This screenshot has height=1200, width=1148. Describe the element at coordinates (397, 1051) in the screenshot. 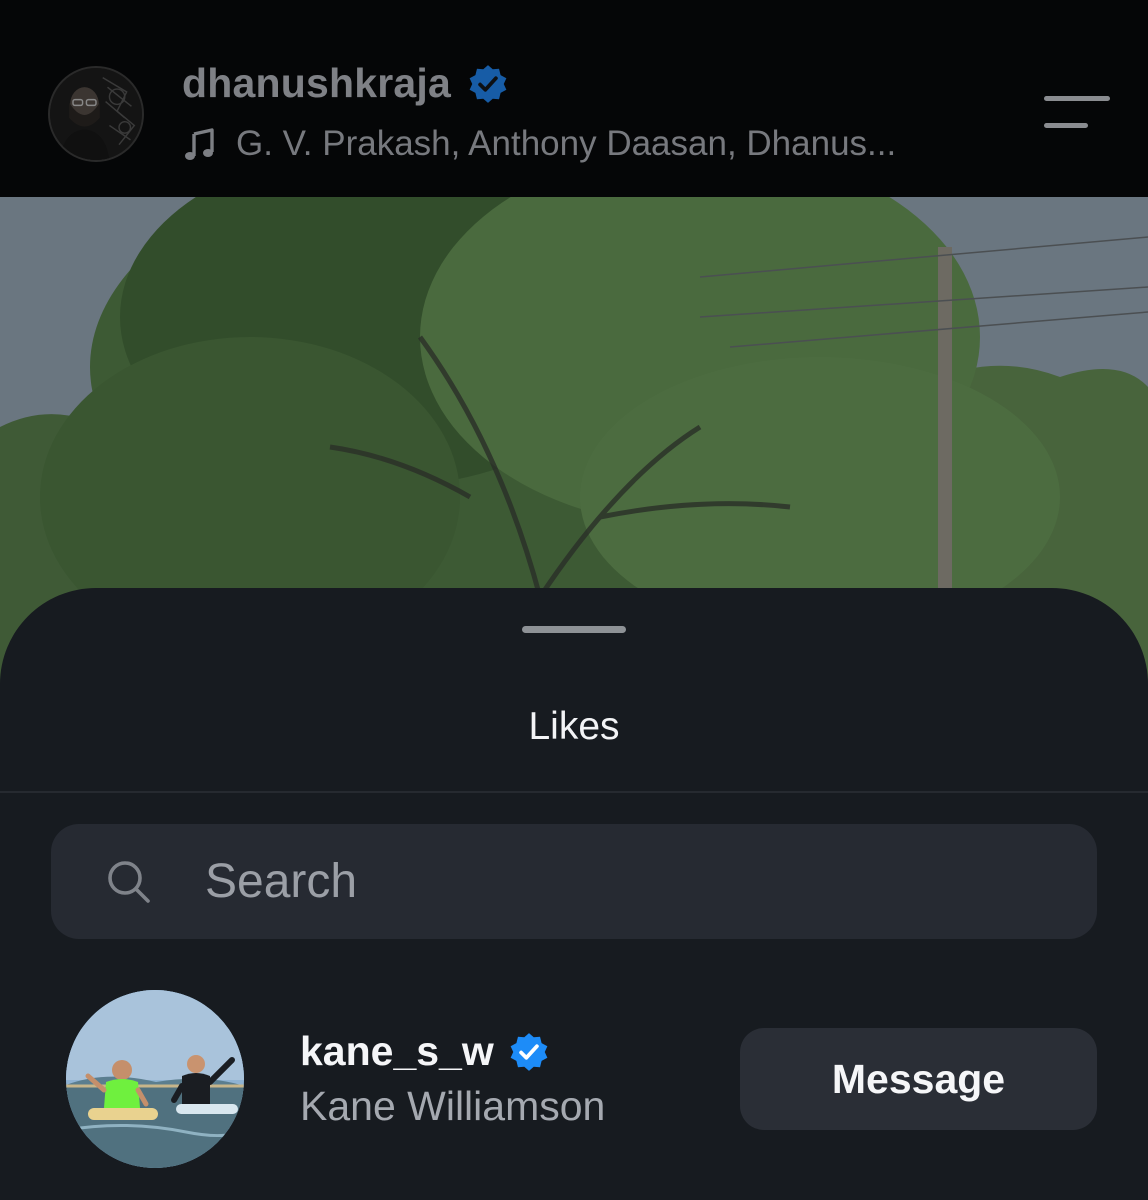

I see `row-username: kane_s_w` at that location.